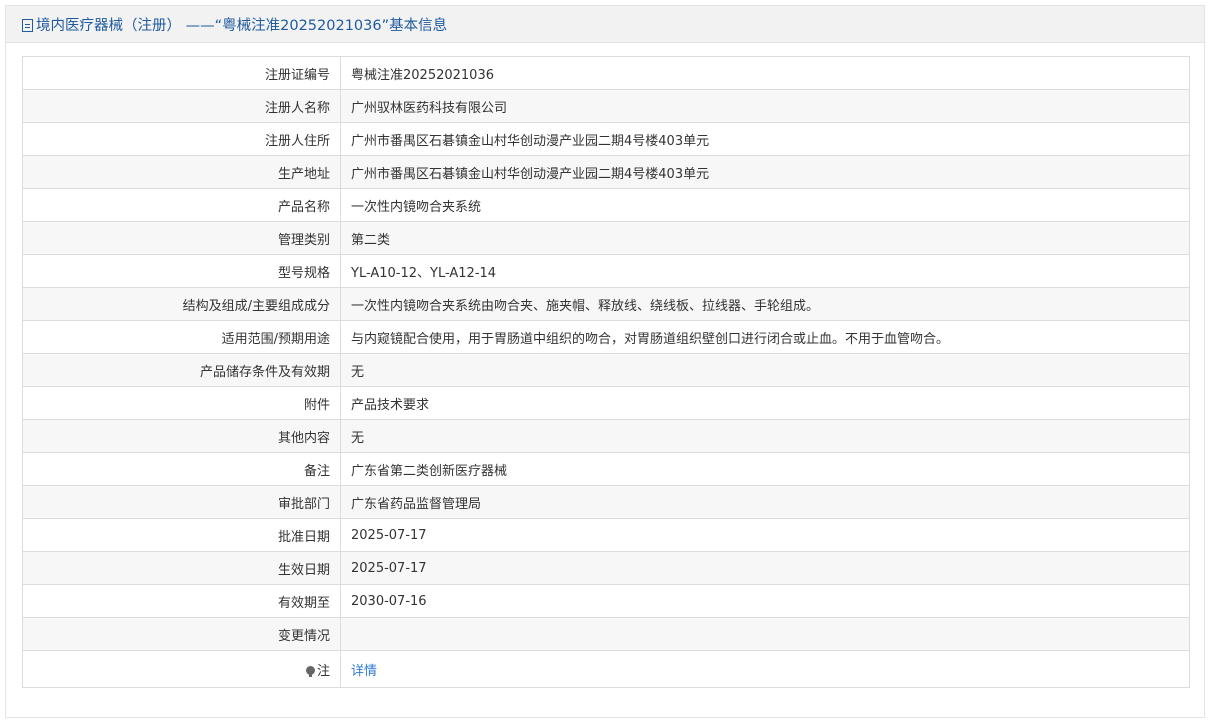 The width and height of the screenshot is (1211, 724). I want to click on row-label: 生产地址, so click(181, 172).